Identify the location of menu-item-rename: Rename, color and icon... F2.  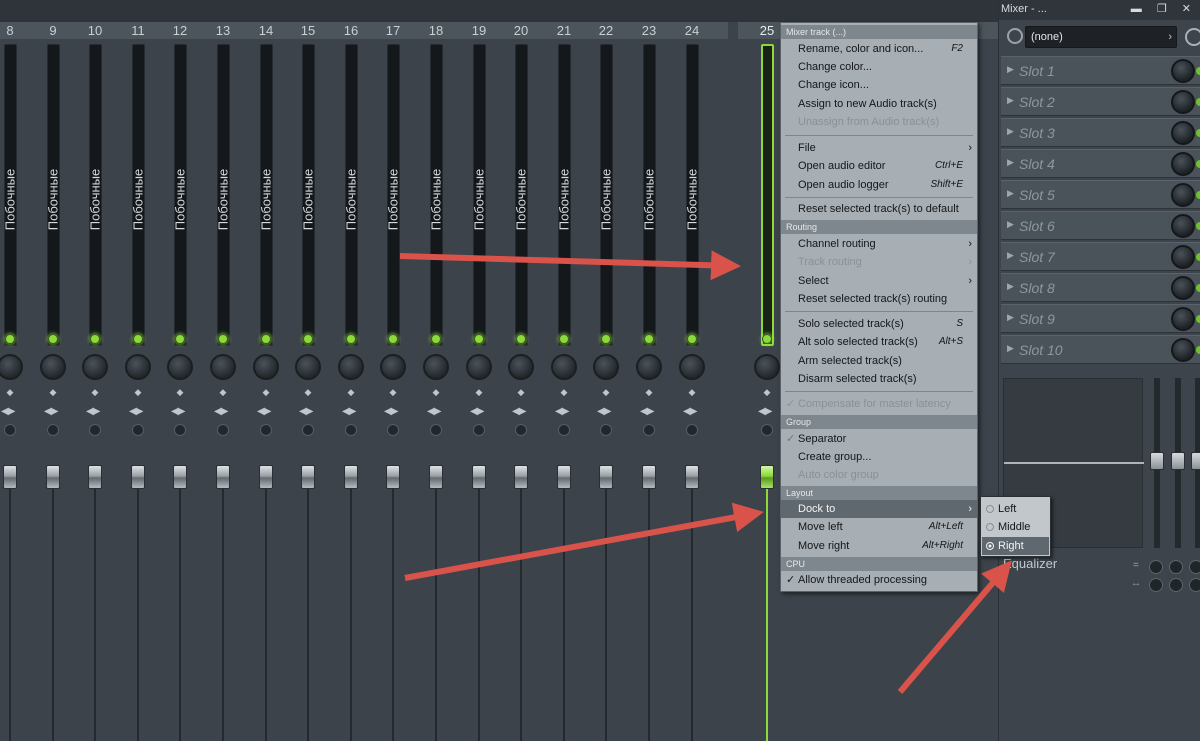
(879, 49).